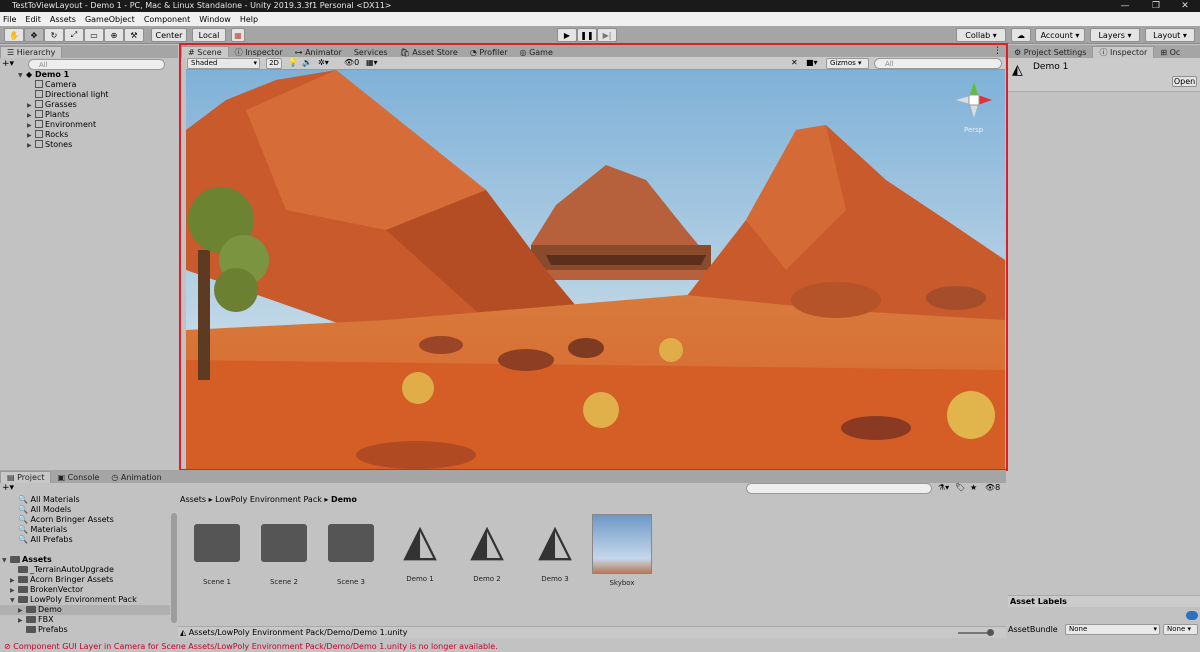 This screenshot has width=1200, height=652. What do you see at coordinates (567, 35) in the screenshot?
I see `play-button: ▶` at bounding box center [567, 35].